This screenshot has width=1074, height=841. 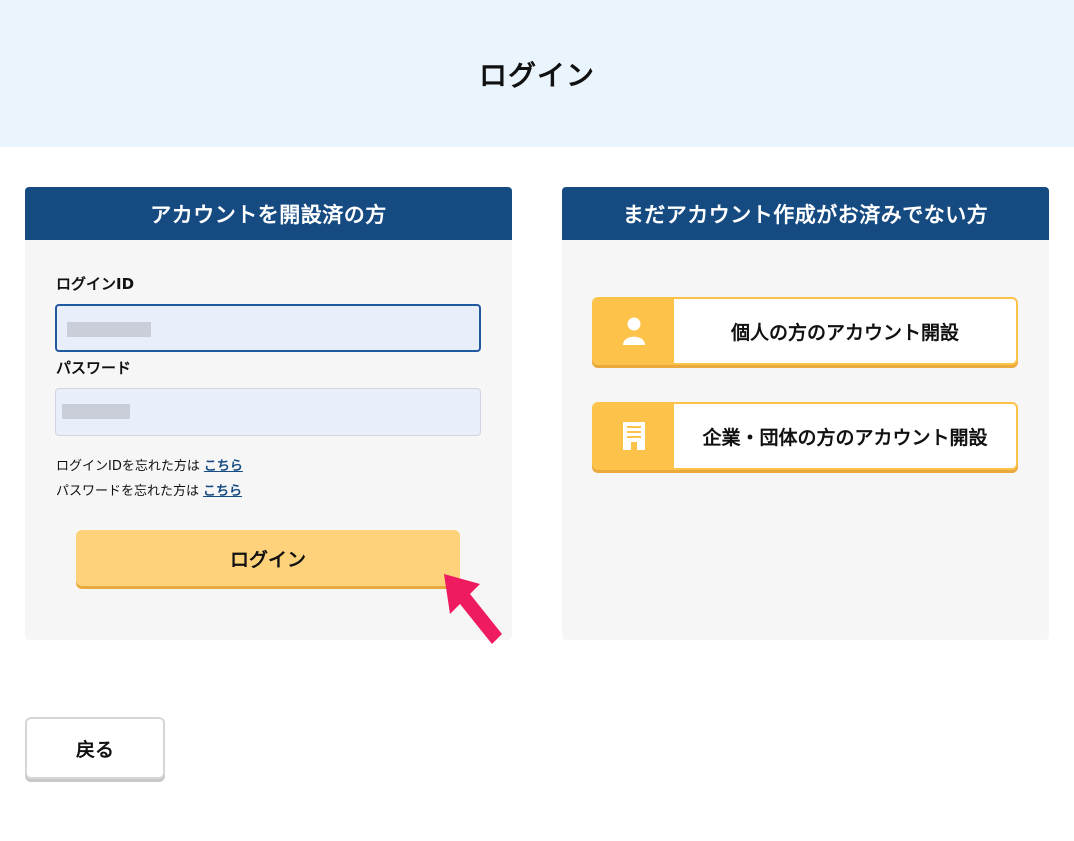 What do you see at coordinates (268, 558) in the screenshot?
I see `login-button: ログイン` at bounding box center [268, 558].